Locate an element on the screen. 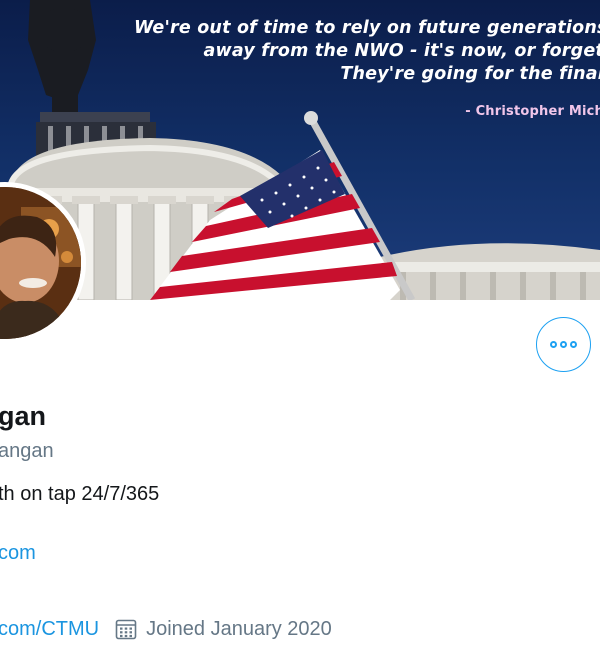 The width and height of the screenshot is (600, 652). bio-link: com is located at coordinates (18, 553).